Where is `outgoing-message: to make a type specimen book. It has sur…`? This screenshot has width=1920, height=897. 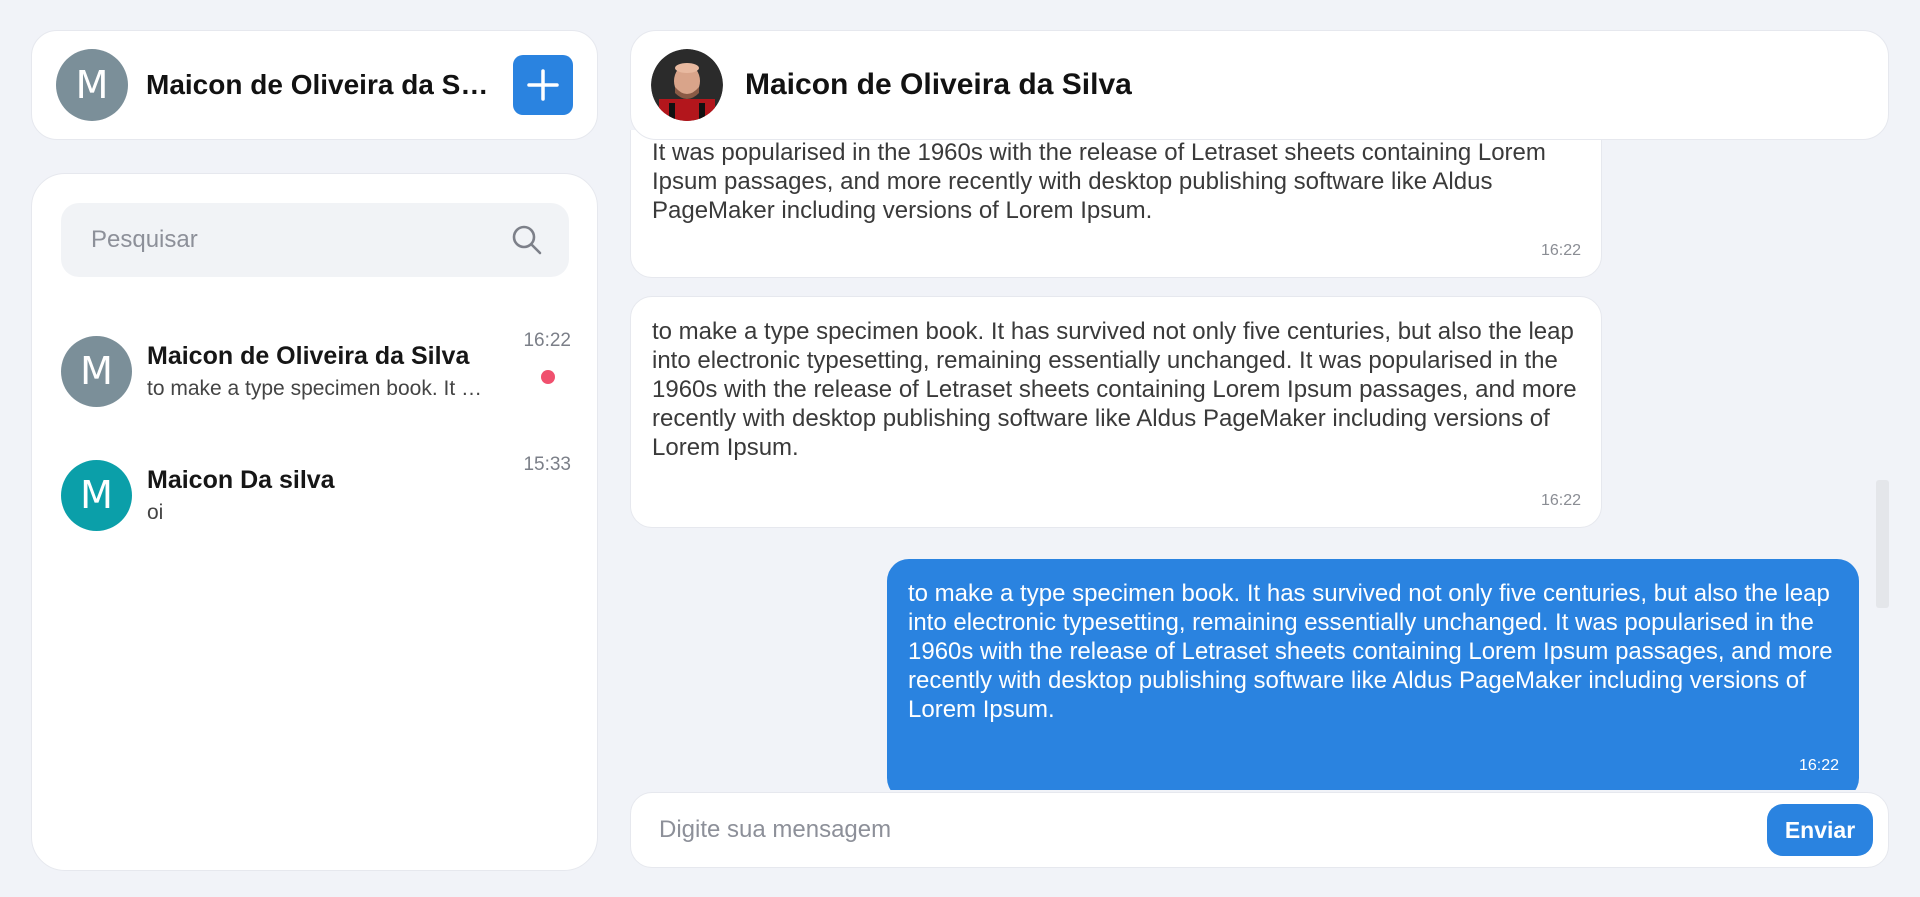 outgoing-message: to make a type specimen book. It has sur… is located at coordinates (1373, 674).